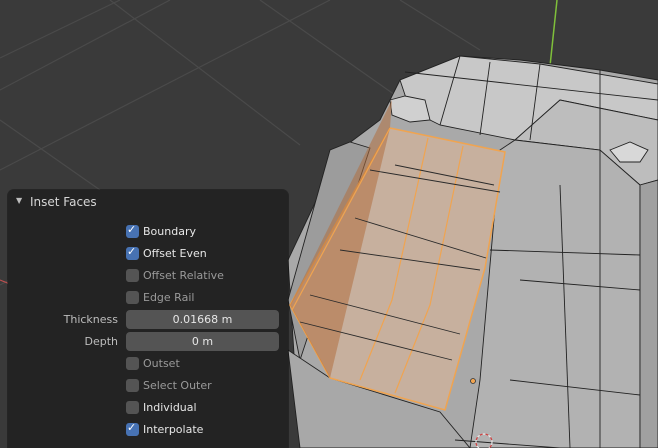 The image size is (658, 448). Describe the element at coordinates (148, 202) in the screenshot. I see `panel-header: ▼ Inset Faces` at that location.